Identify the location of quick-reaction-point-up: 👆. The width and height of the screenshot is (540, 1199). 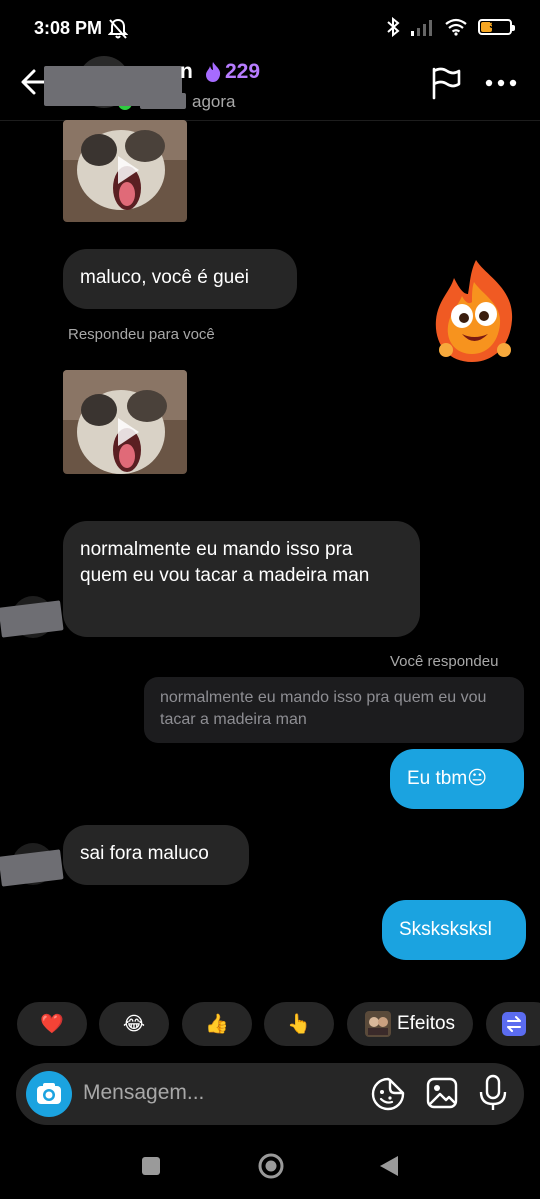
(299, 1024).